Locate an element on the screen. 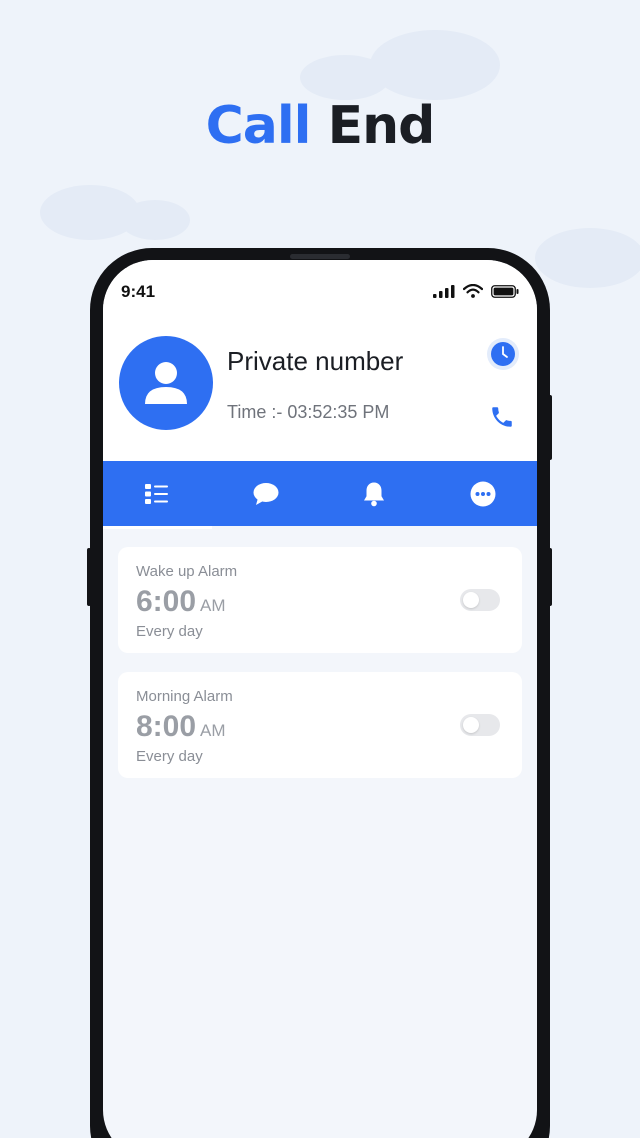 Image resolution: width=640 pixels, height=1138 pixels. more-icon is located at coordinates (483, 493).